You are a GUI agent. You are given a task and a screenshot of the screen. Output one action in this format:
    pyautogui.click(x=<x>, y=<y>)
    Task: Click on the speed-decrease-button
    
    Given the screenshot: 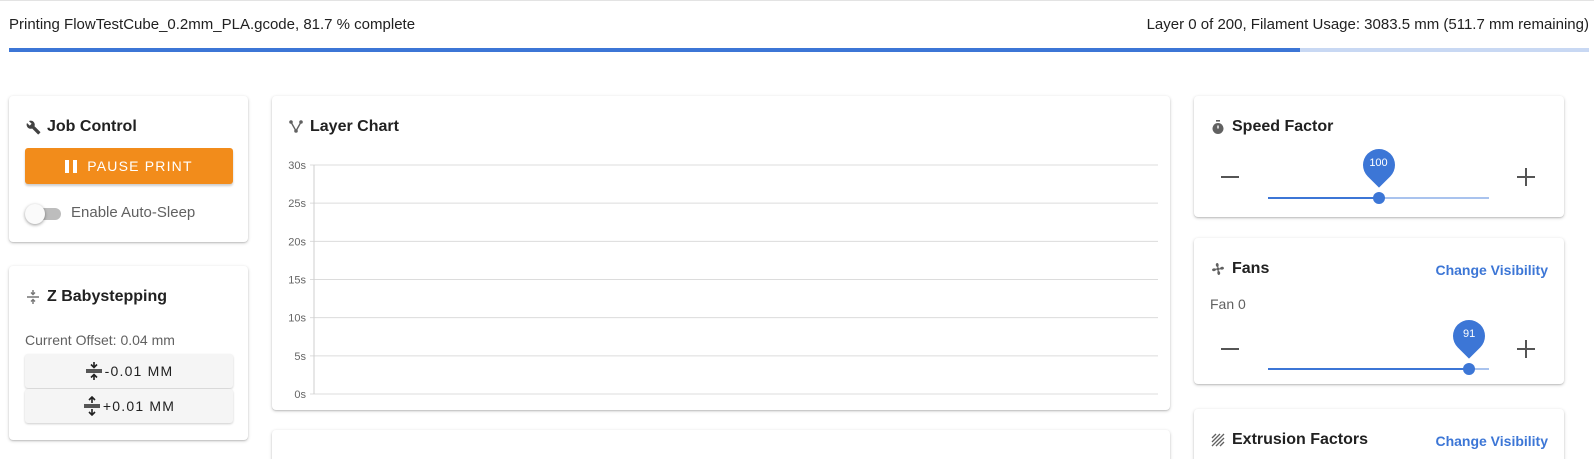 What is the action you would take?
    pyautogui.click(x=1230, y=177)
    